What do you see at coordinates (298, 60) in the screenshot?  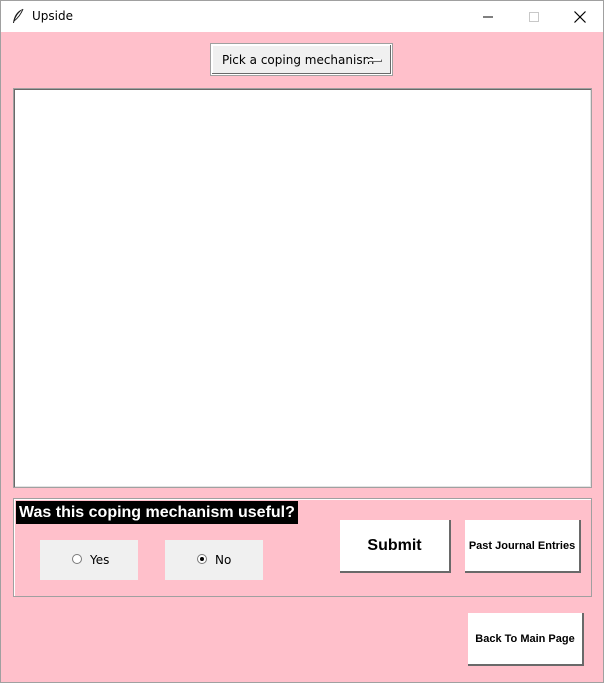 I see `dropdown-selected-value: Pick a coping mechanism` at bounding box center [298, 60].